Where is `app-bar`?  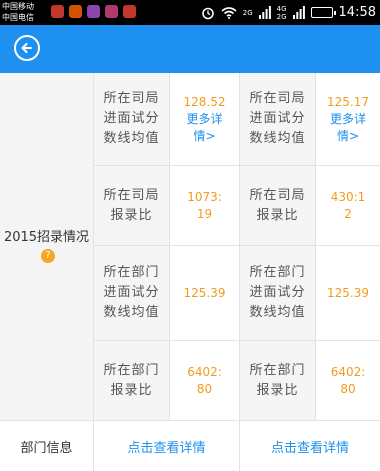
app-bar is located at coordinates (190, 49).